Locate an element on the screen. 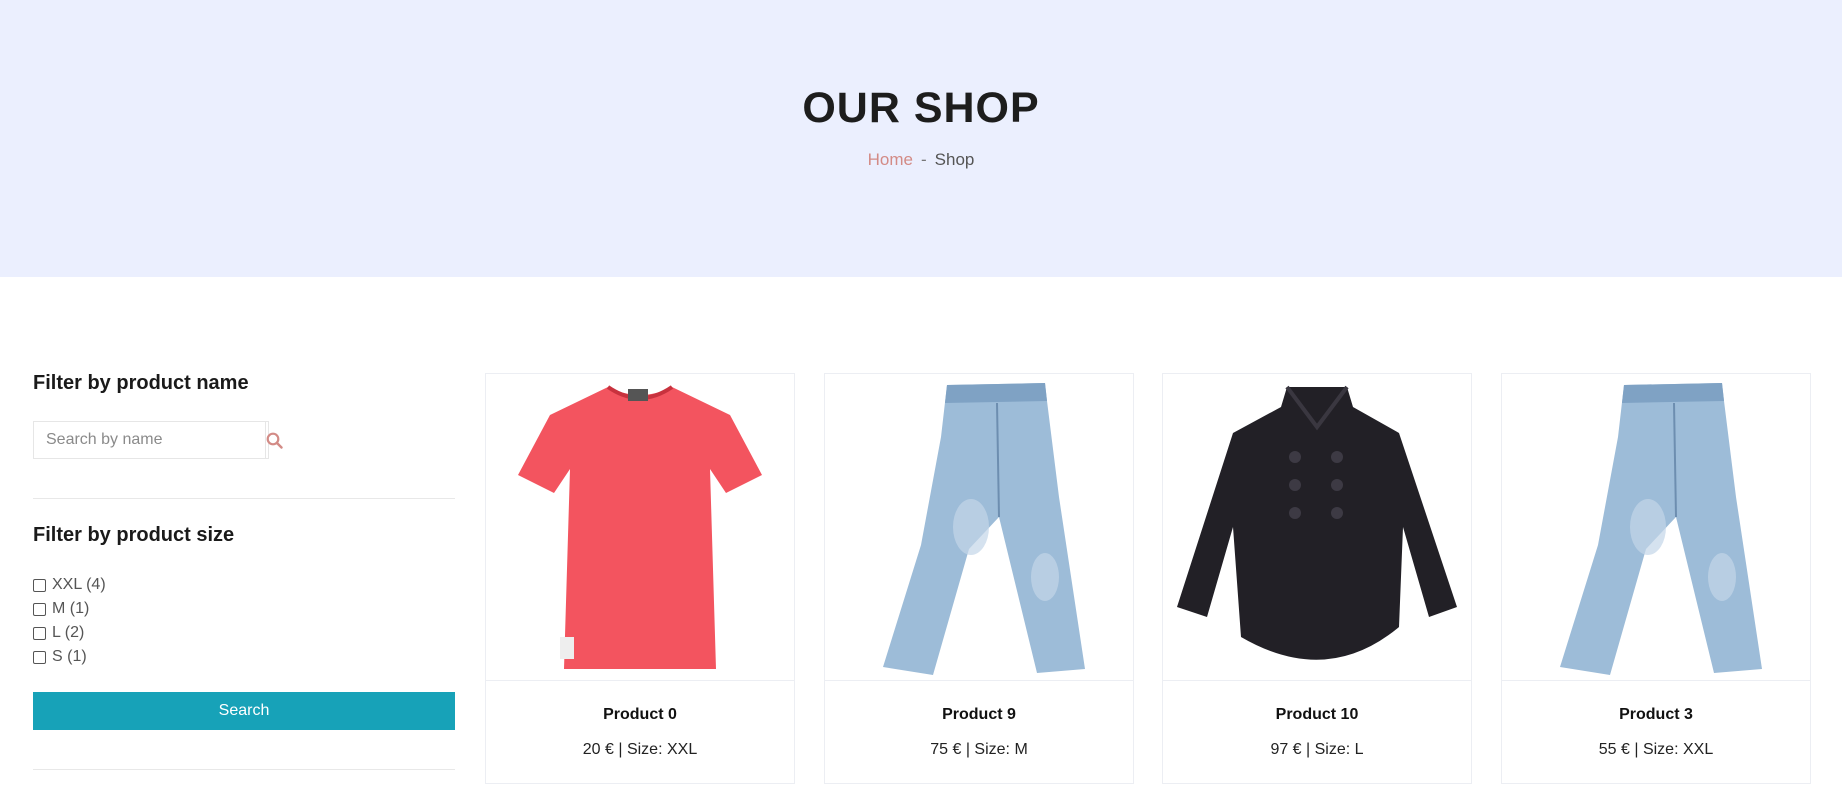  search-icon is located at coordinates (274, 440).